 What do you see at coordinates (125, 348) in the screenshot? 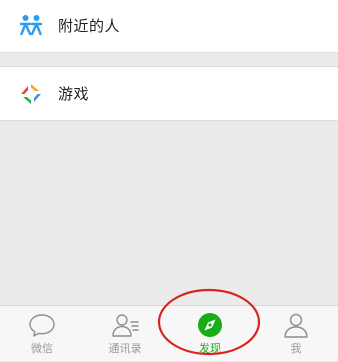
I see `tab-contacts-label: 通讯录` at bounding box center [125, 348].